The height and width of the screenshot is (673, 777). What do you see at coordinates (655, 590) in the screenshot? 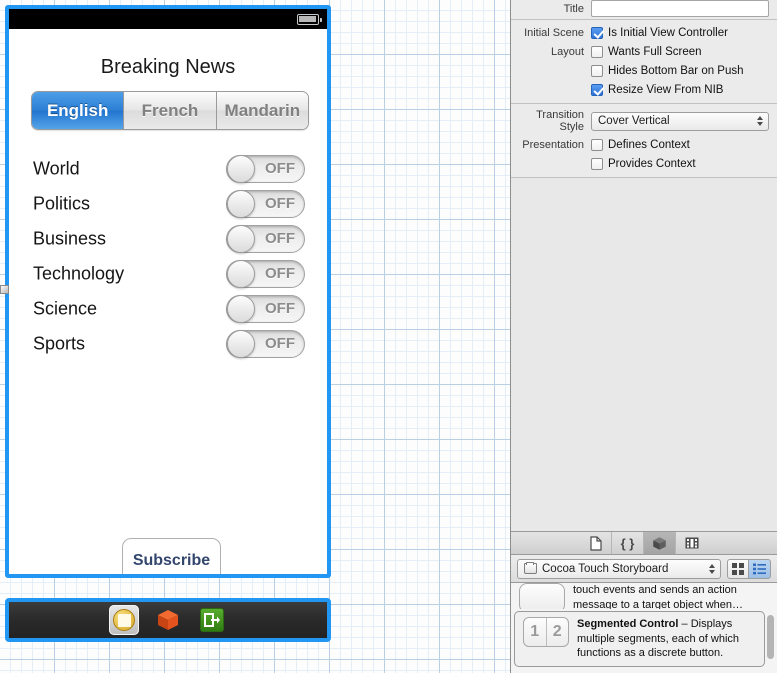
I see `library-item-description-line1: touch events and sends an action` at bounding box center [655, 590].